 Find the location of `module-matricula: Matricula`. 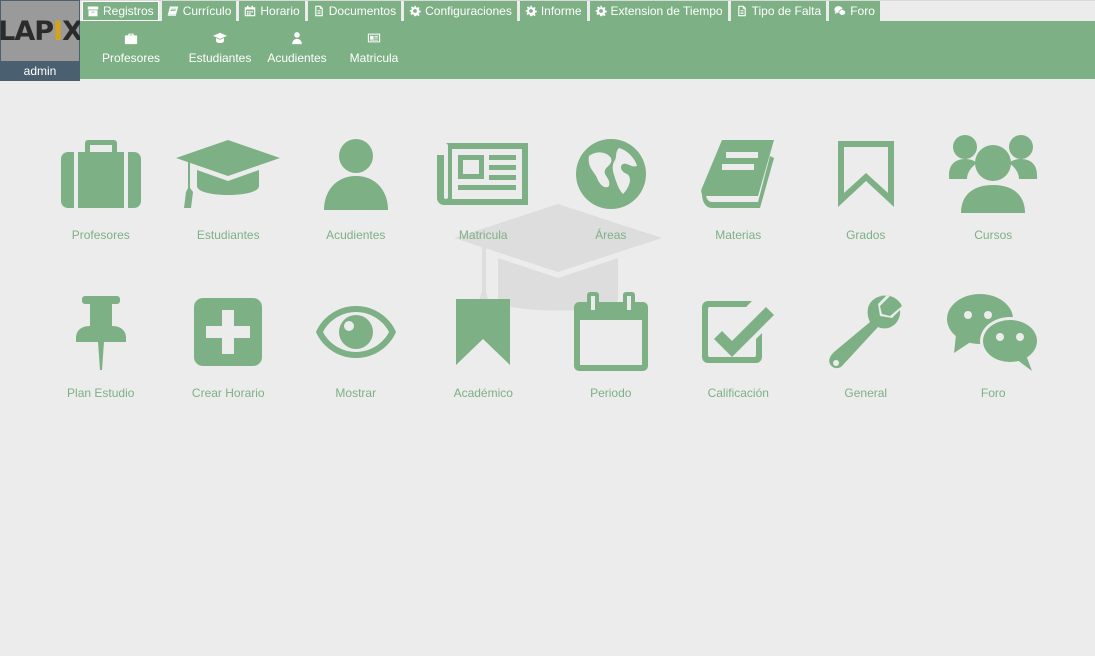

module-matricula: Matricula is located at coordinates (484, 203).